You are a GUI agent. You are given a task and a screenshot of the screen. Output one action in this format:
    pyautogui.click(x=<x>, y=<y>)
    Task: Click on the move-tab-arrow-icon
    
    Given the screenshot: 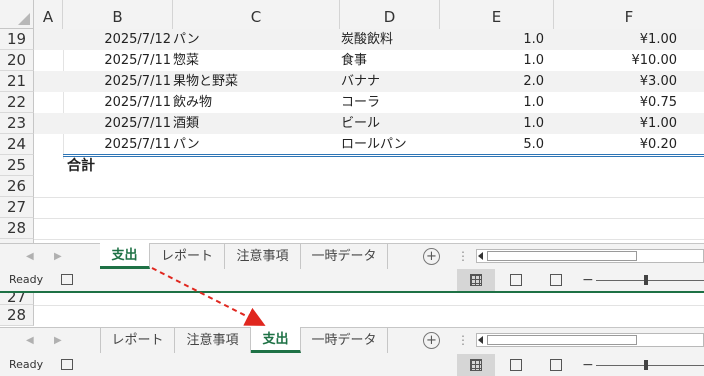 What is the action you would take?
    pyautogui.click(x=208, y=296)
    